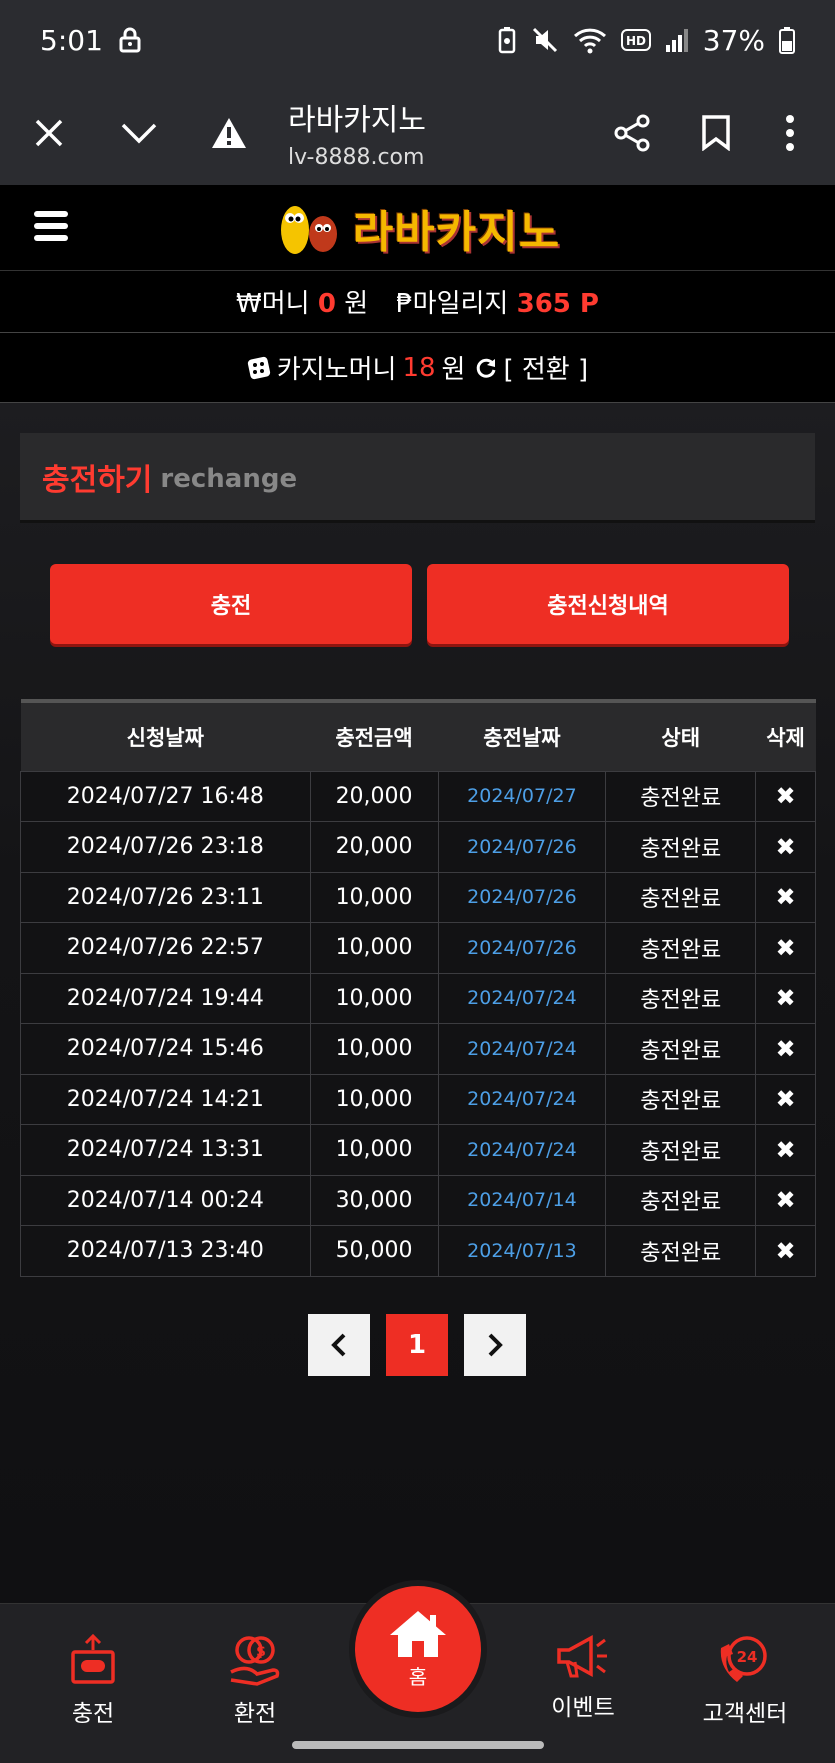  I want to click on signal-icon, so click(676, 40).